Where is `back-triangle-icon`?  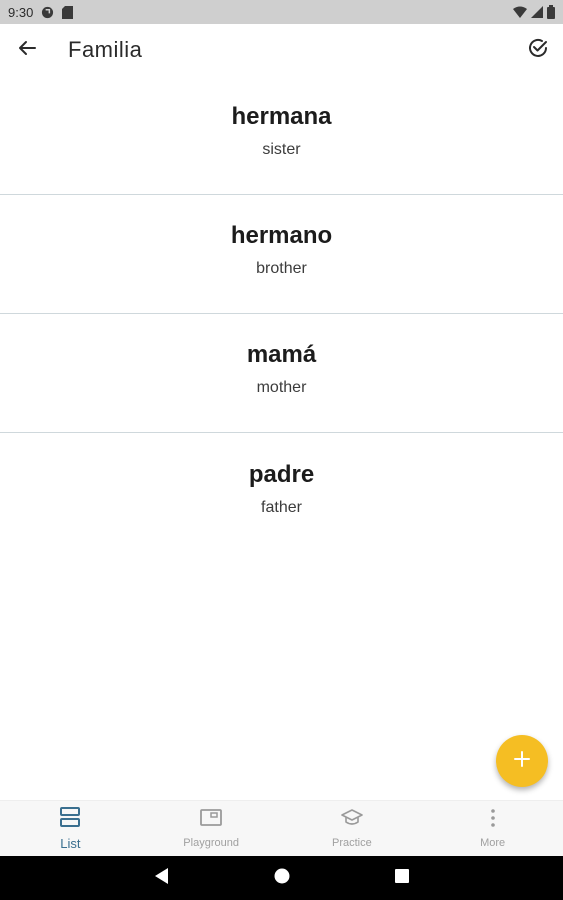 back-triangle-icon is located at coordinates (161, 878).